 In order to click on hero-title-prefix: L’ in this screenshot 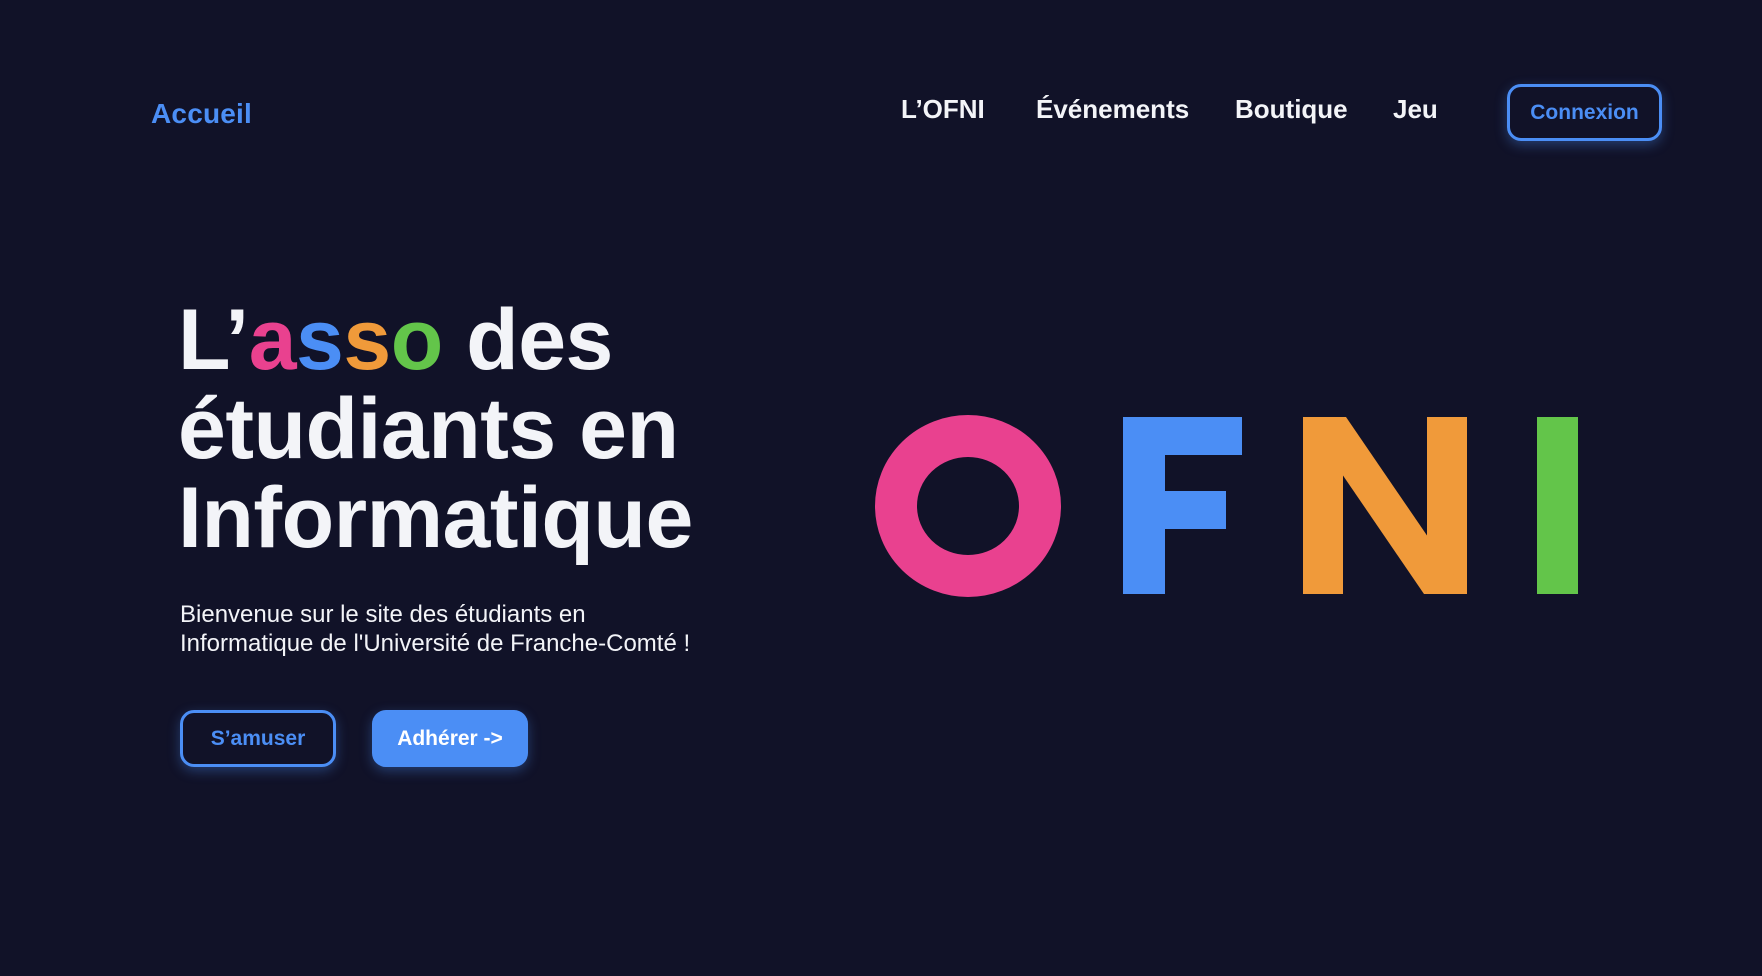, I will do `click(213, 340)`.